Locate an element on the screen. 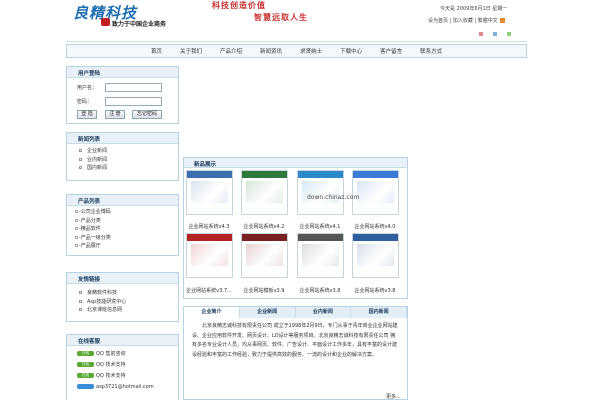 The image size is (600, 400). friend-links-box: 友情链接 良精软件科技 Asp技能研究中心 北京课班信息网 is located at coordinates (122, 297).